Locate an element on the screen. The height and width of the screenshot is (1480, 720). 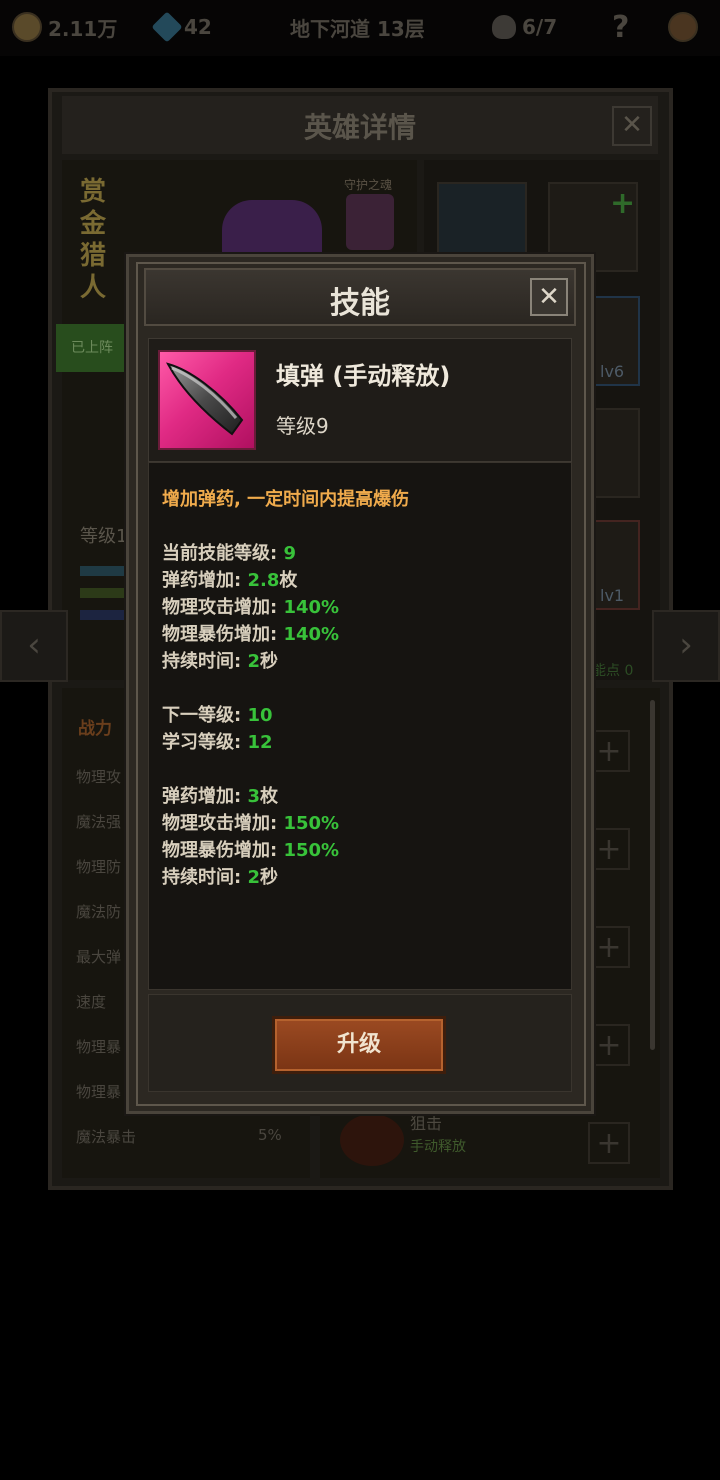
equip-level-lv6: lv6 is located at coordinates (612, 371).